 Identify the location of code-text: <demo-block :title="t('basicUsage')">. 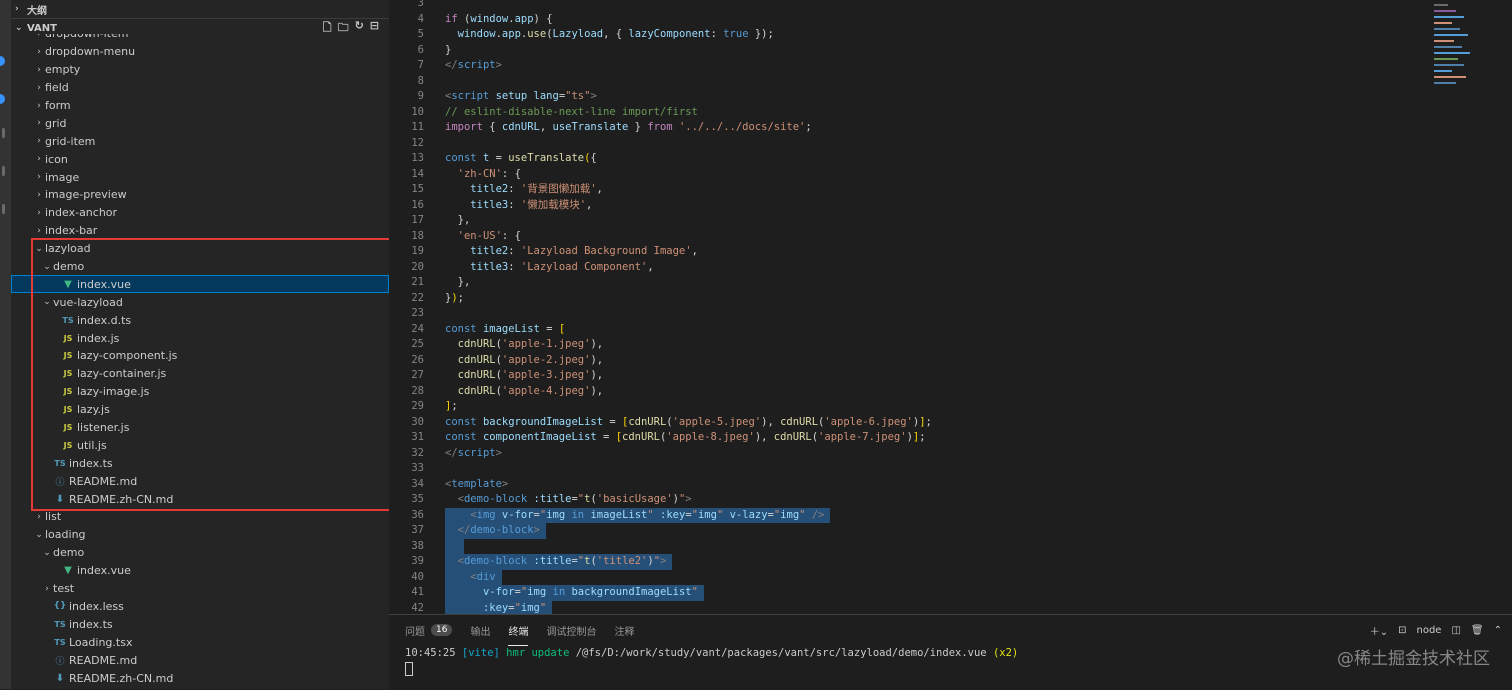
(574, 499).